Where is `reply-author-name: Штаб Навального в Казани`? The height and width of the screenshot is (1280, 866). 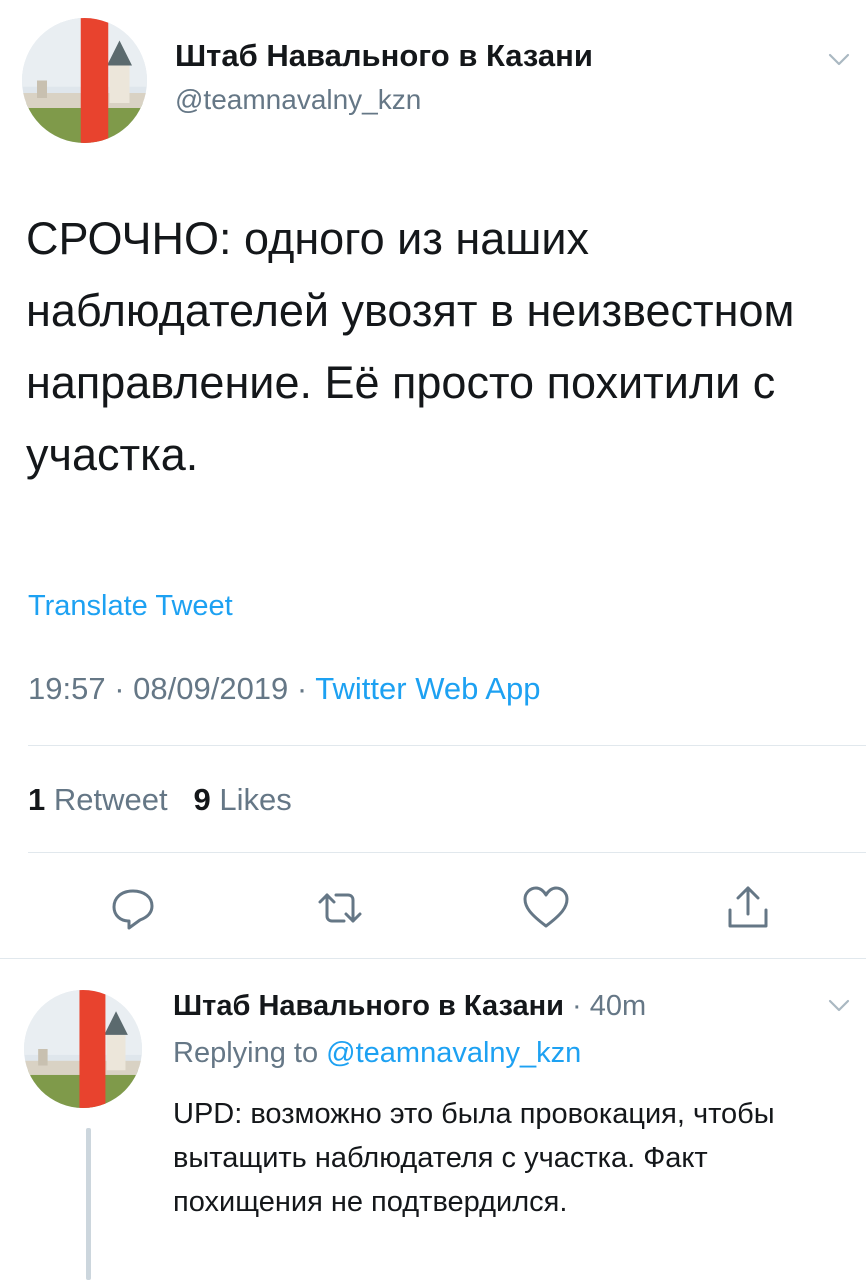
reply-author-name: Штаб Навального в Казани is located at coordinates (368, 1006).